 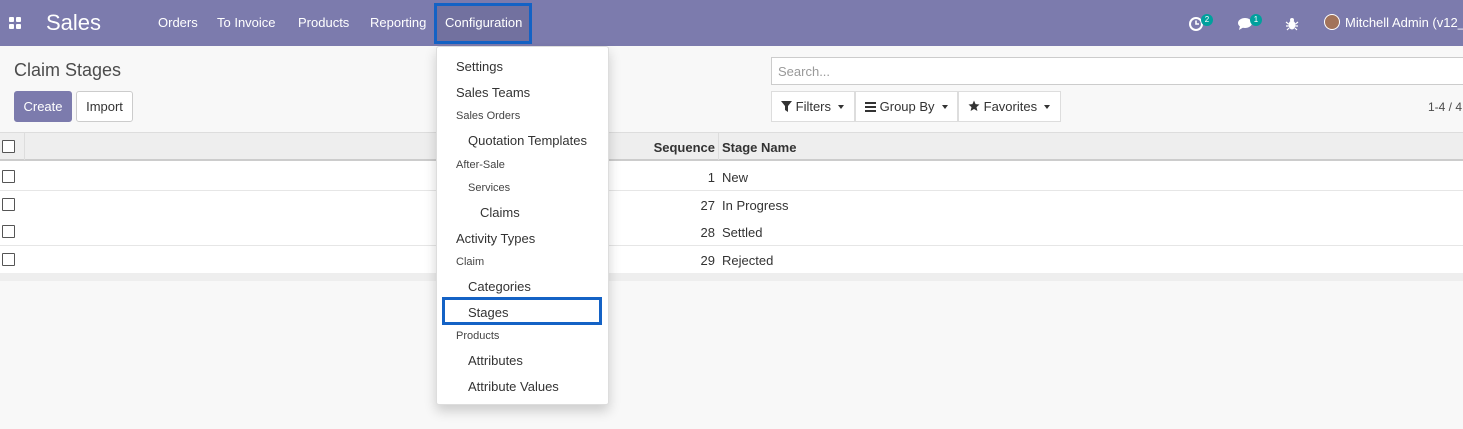 I want to click on menu-header-after-sale: After-Sale, so click(x=480, y=165).